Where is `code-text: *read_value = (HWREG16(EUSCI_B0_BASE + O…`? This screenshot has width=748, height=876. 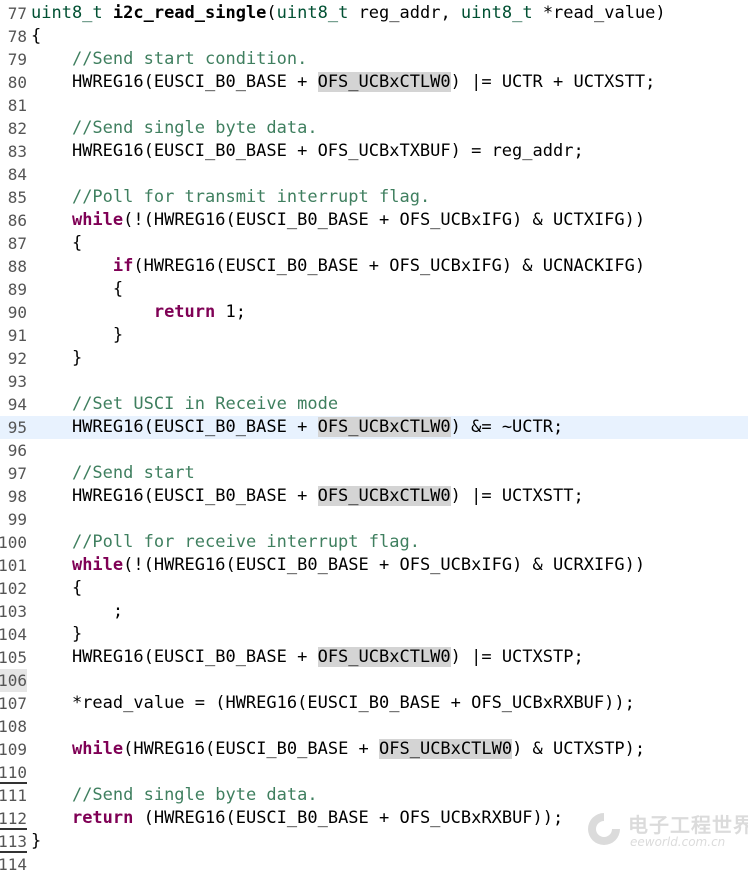
code-text: *read_value = (HWREG16(EUSCI_B0_BASE + O… is located at coordinates (389, 703).